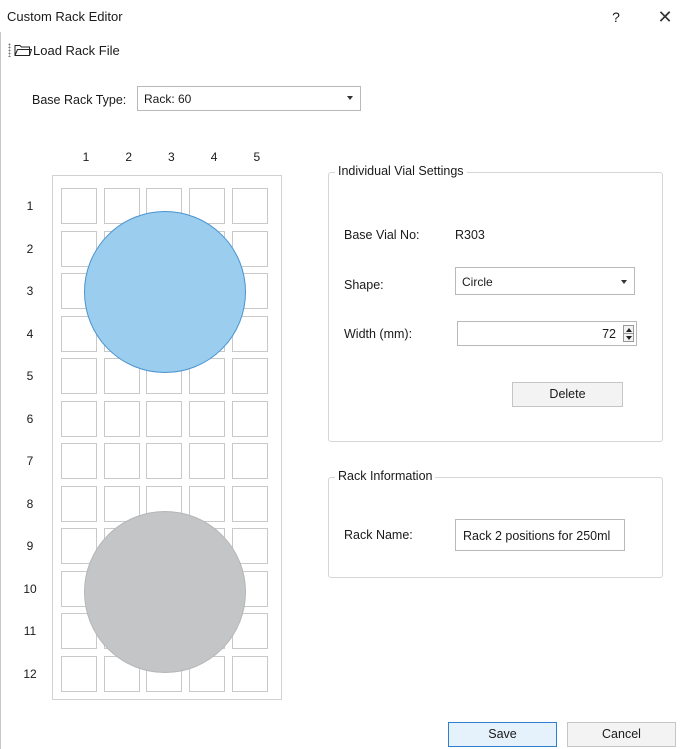 The height and width of the screenshot is (749, 683). What do you see at coordinates (364, 285) in the screenshot?
I see `shape-label: Shape:` at bounding box center [364, 285].